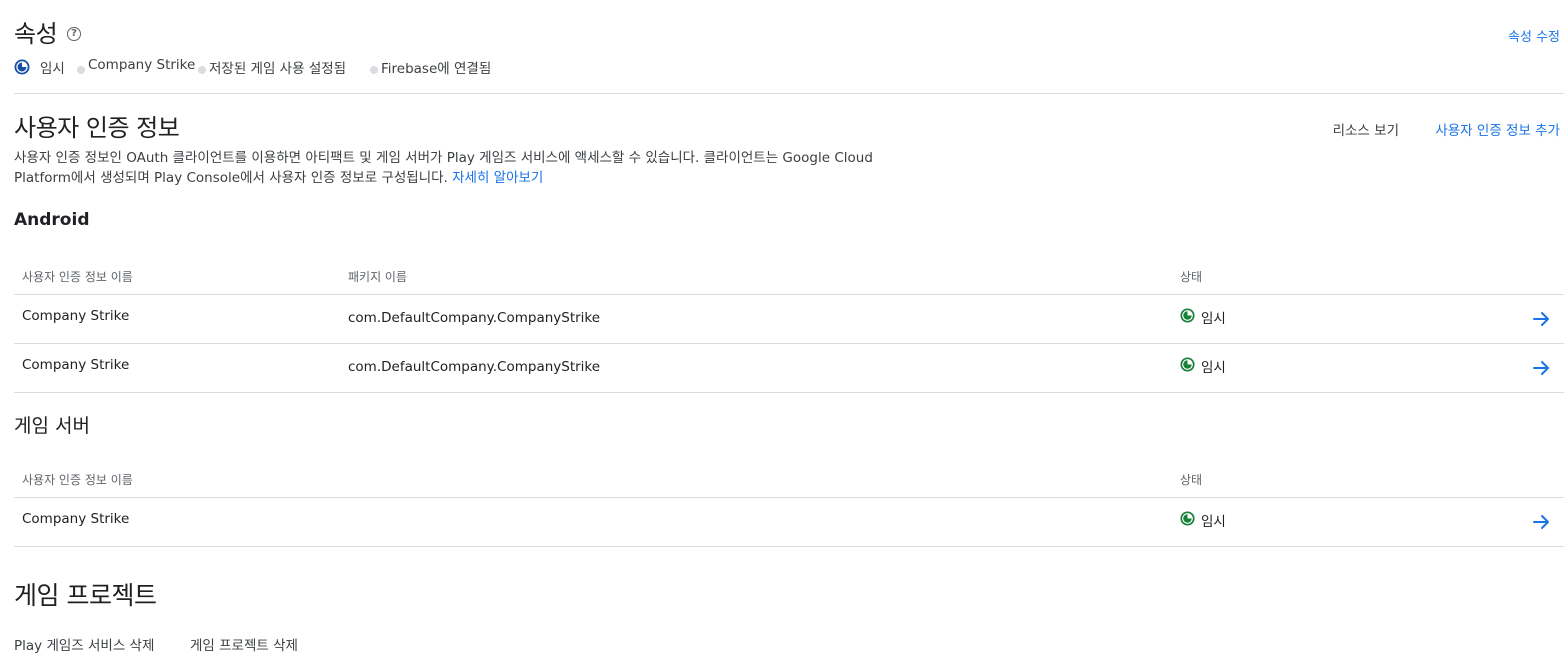 This screenshot has width=1564, height=668. Describe the element at coordinates (142, 65) in the screenshot. I see `status-game-name: Company Strike` at that location.